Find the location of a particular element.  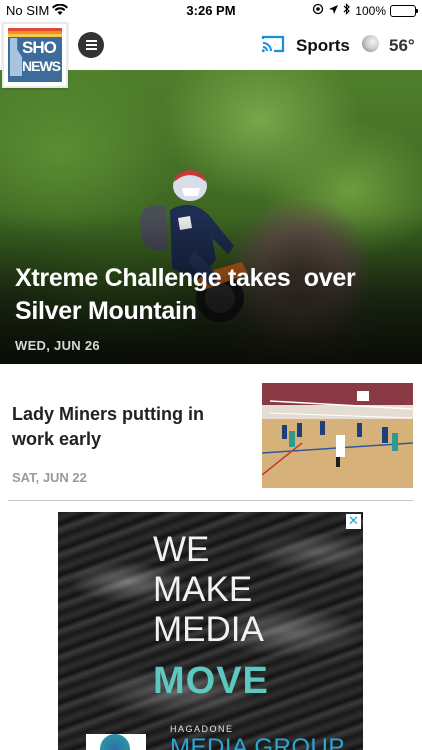

cast-icon is located at coordinates (273, 46).